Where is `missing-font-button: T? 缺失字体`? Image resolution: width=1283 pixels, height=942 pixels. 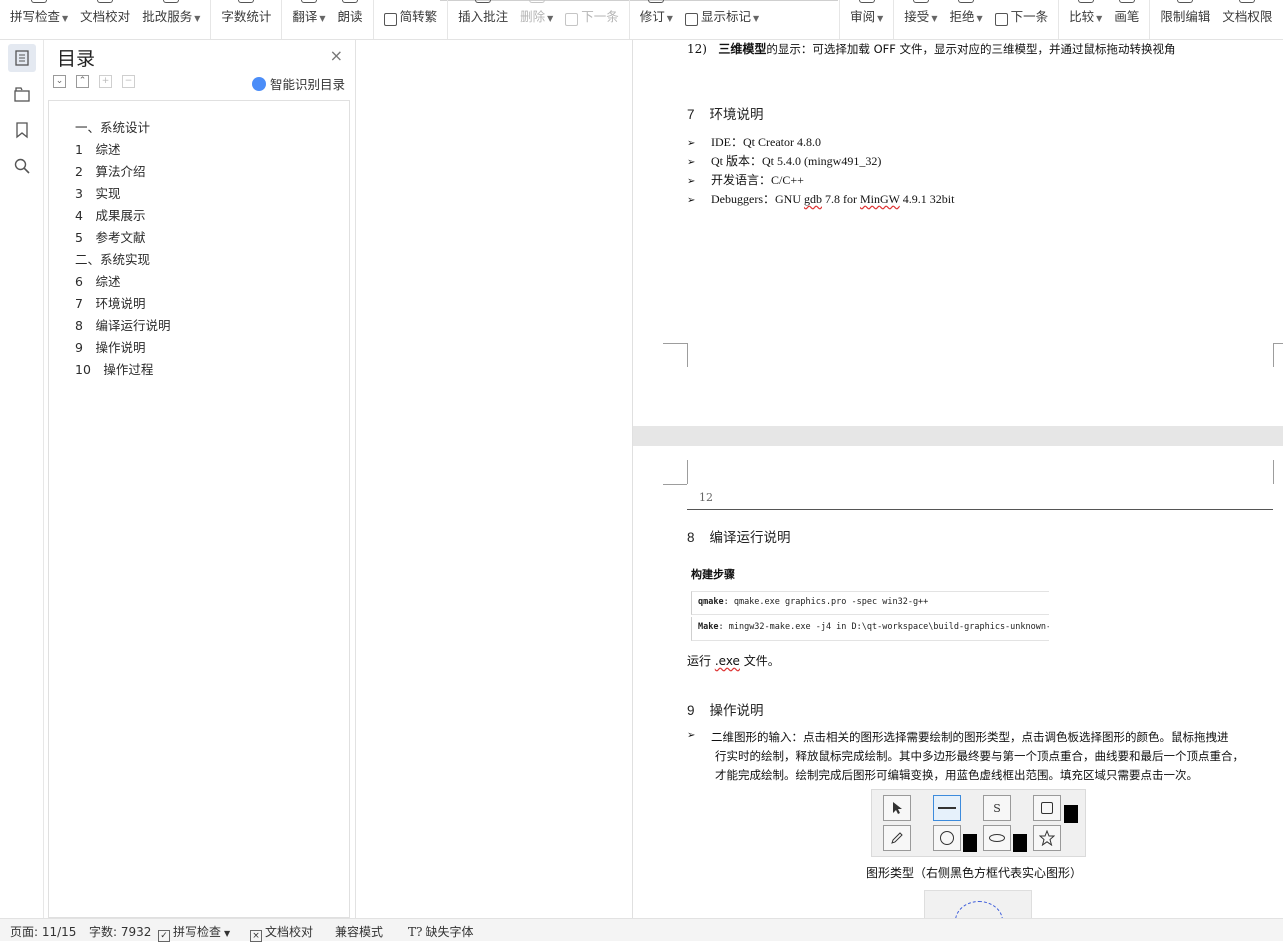 missing-font-button: T? 缺失字体 is located at coordinates (440, 931).